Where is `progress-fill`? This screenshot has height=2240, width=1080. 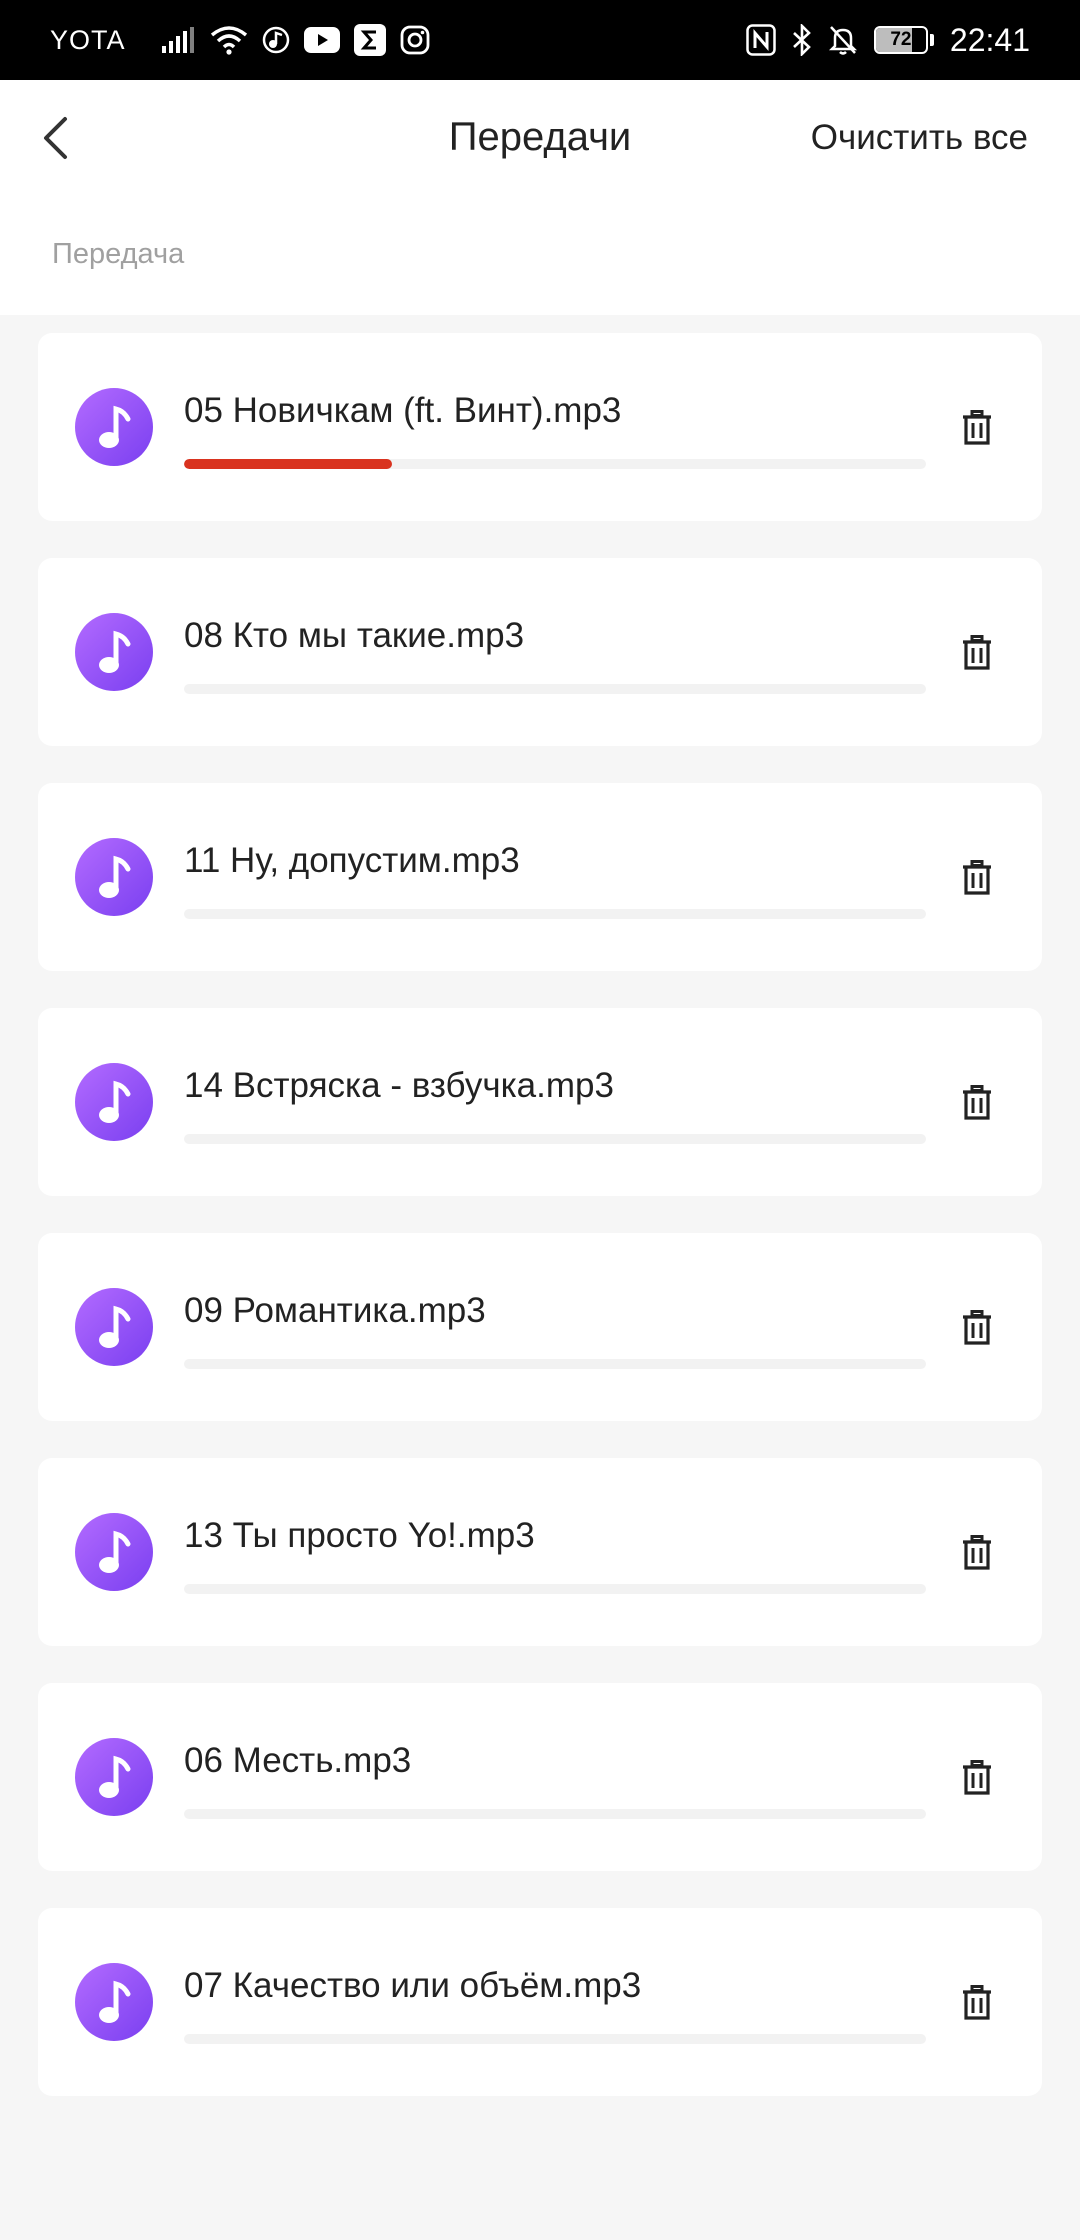
progress-fill is located at coordinates (288, 464).